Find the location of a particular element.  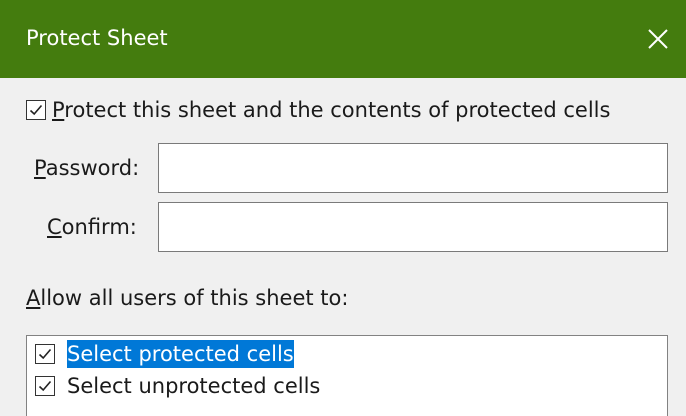

list-item-label: Select unprotected cells is located at coordinates (194, 386).